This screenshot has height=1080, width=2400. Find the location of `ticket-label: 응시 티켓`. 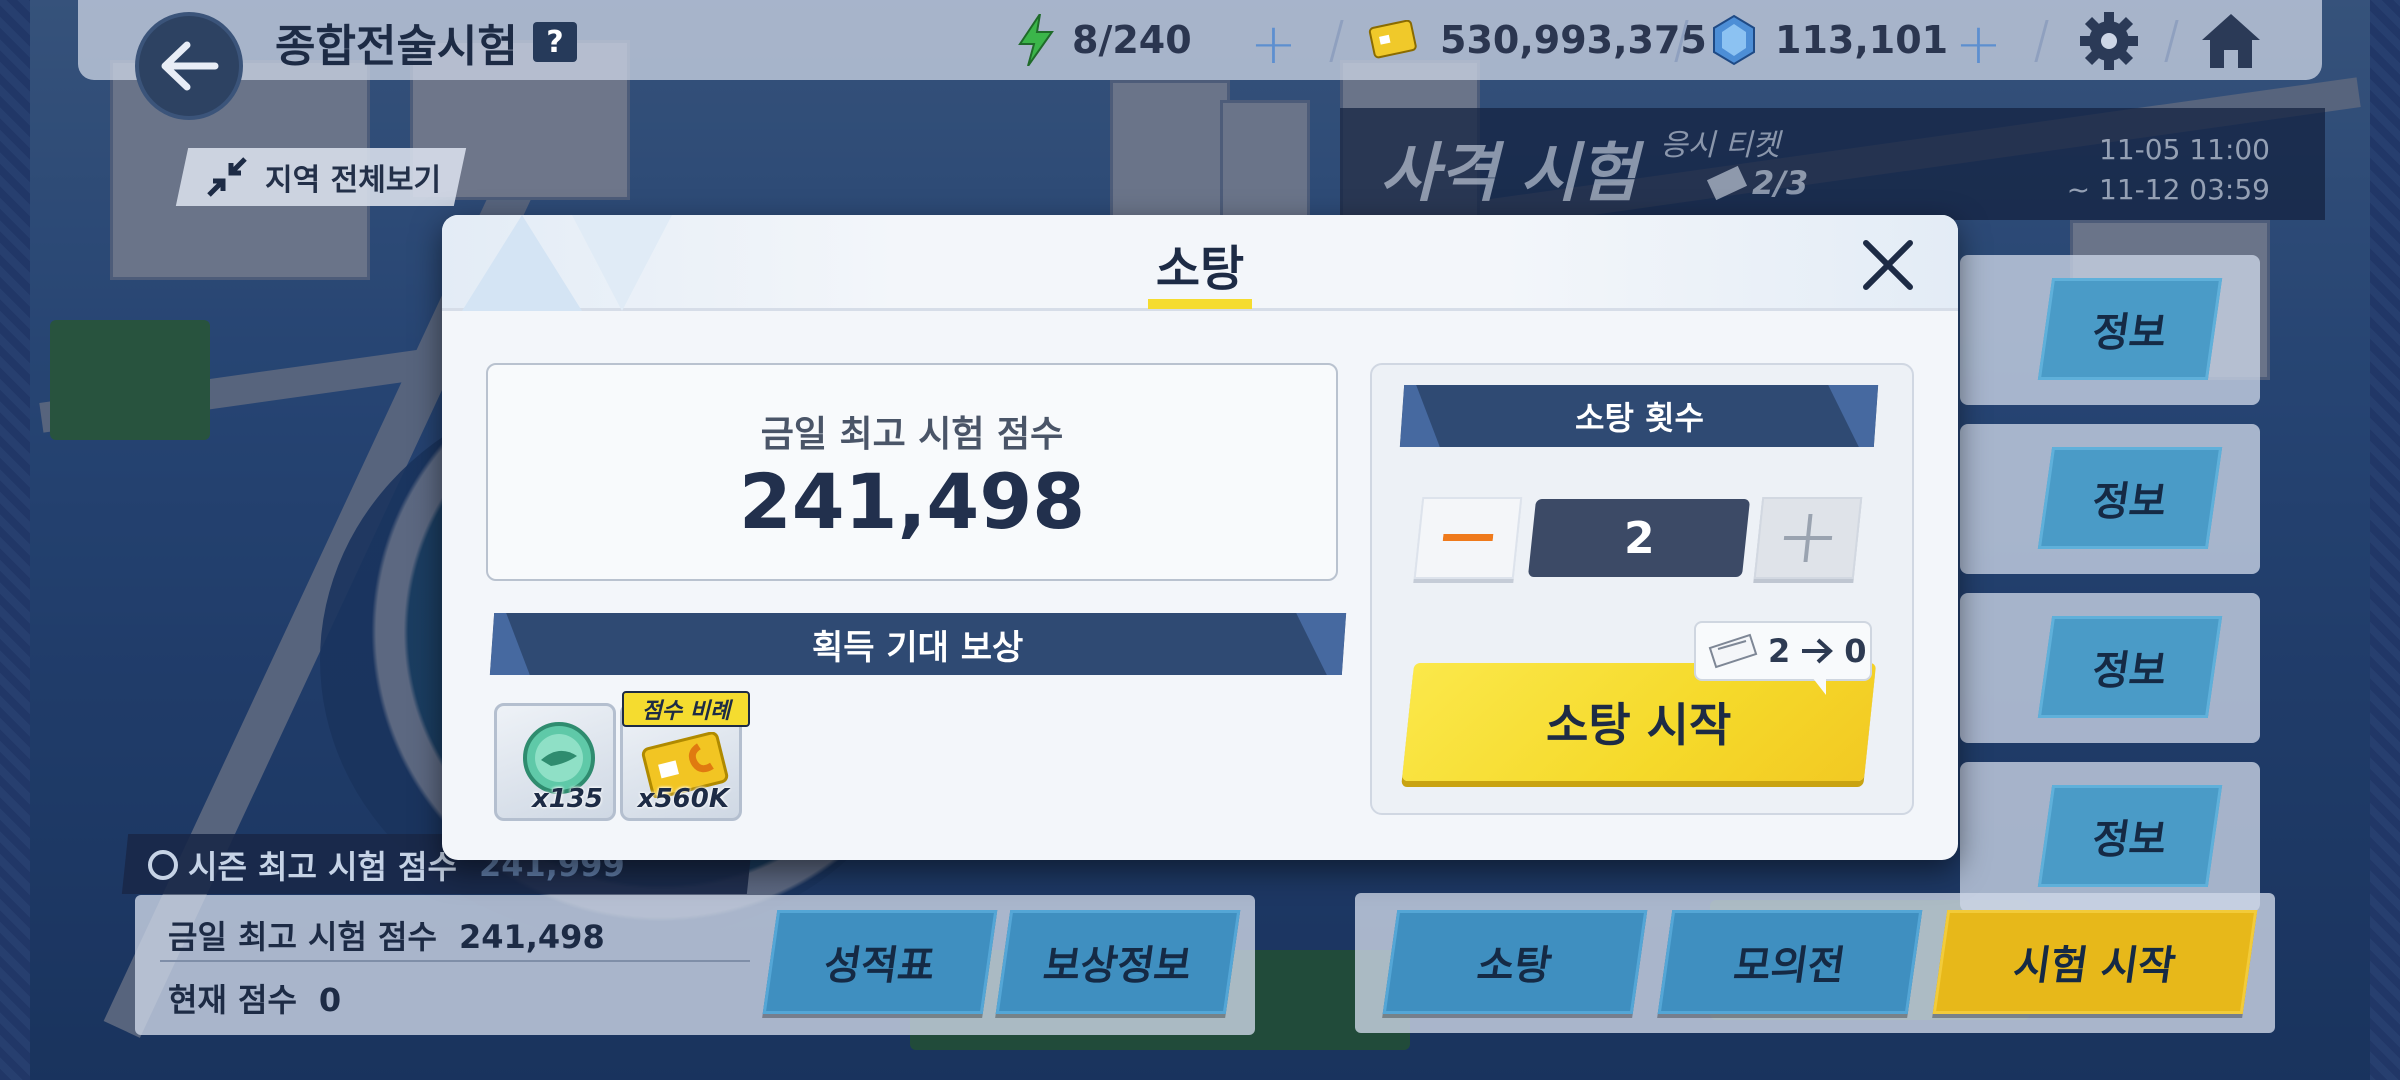

ticket-label: 응시 티켓 is located at coordinates (1720, 145).